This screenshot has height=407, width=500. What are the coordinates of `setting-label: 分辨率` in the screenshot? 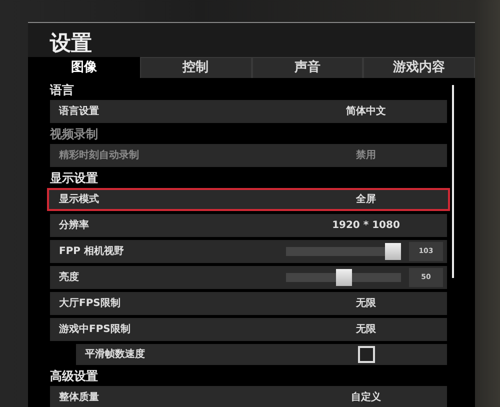 It's located at (74, 225).